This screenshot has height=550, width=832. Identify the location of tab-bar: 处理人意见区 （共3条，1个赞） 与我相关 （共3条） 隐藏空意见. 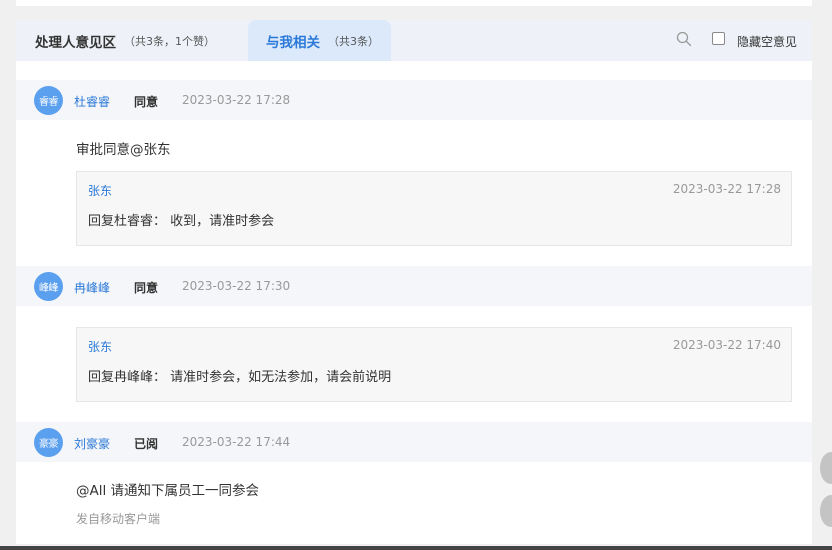
(414, 40).